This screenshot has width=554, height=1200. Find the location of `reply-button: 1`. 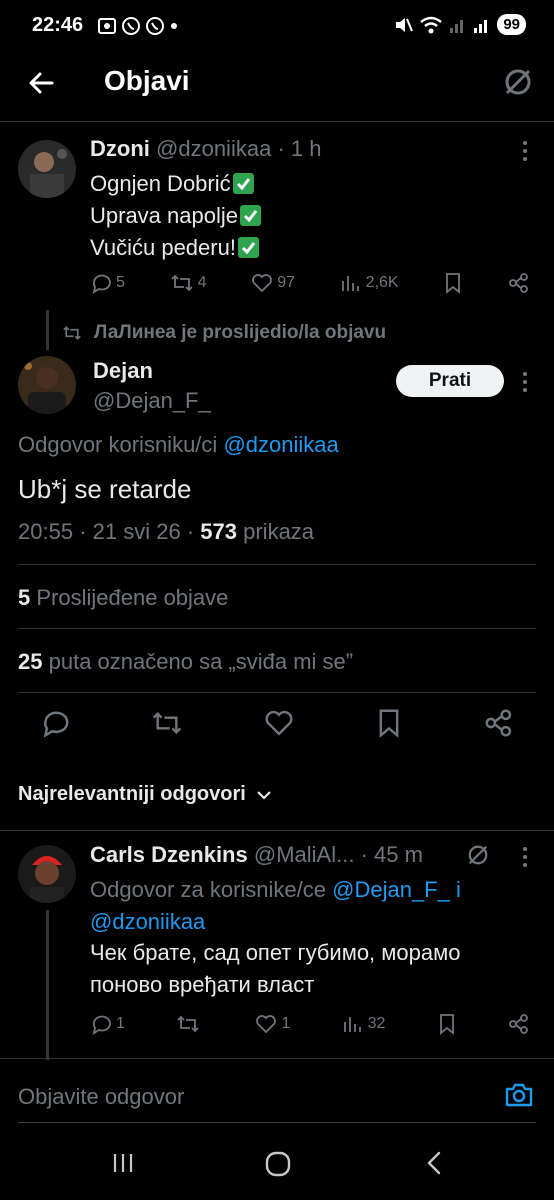

reply-button: 1 is located at coordinates (107, 1024).